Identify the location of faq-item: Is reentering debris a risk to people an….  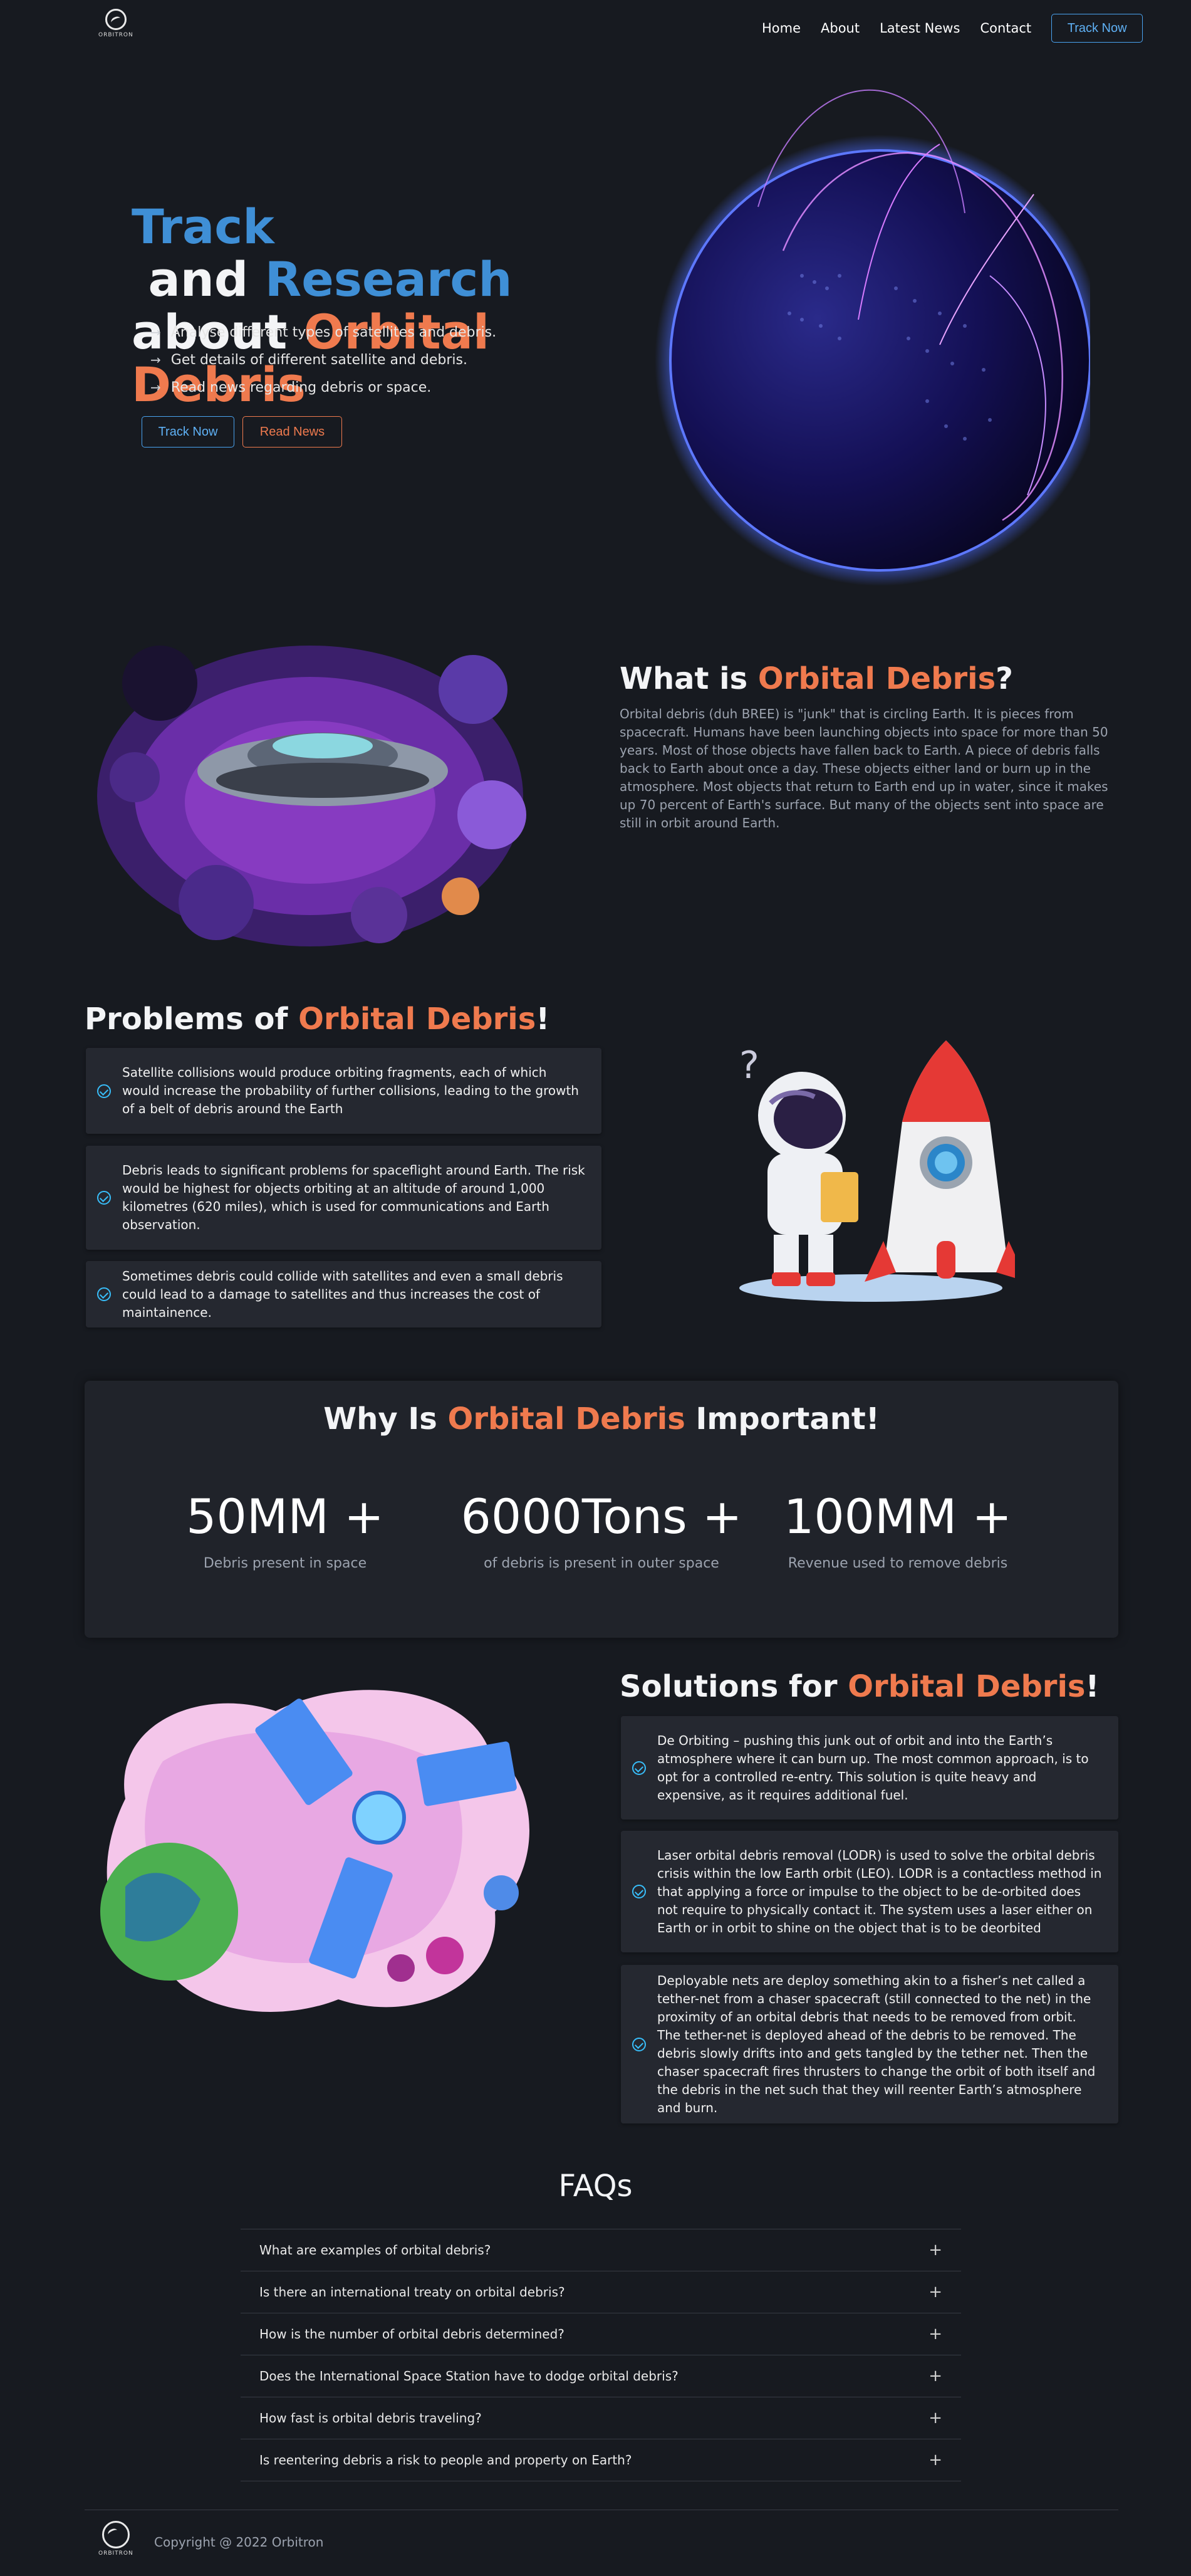
(601, 2460).